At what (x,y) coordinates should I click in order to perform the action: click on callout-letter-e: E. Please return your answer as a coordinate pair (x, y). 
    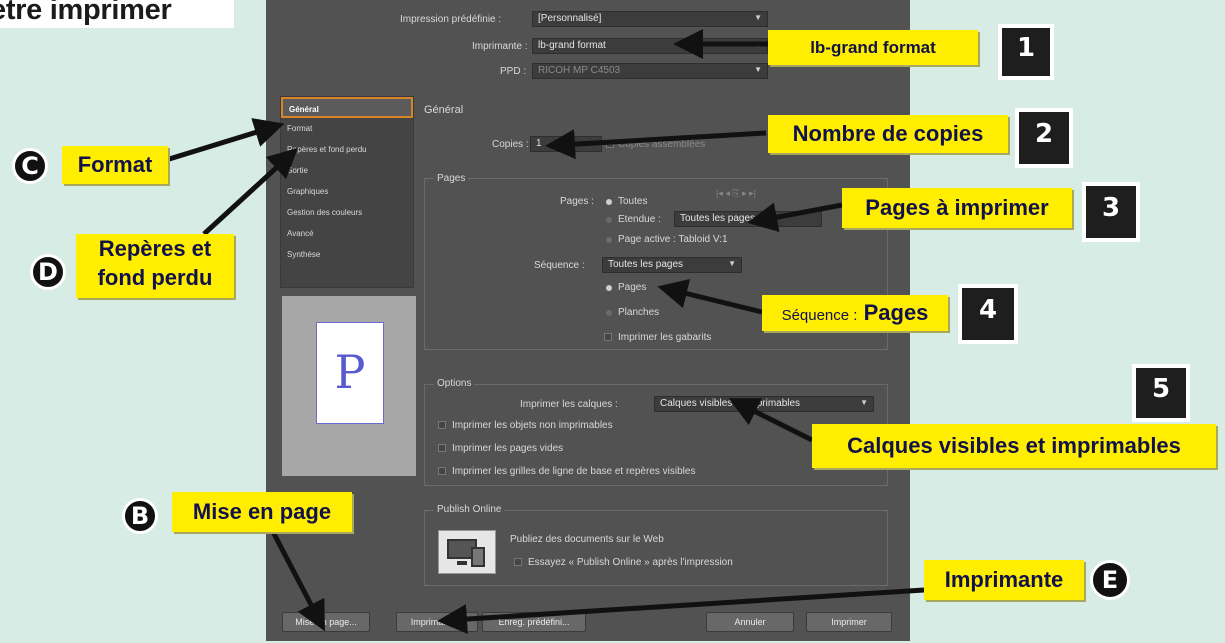
    Looking at the image, I should click on (1110, 580).